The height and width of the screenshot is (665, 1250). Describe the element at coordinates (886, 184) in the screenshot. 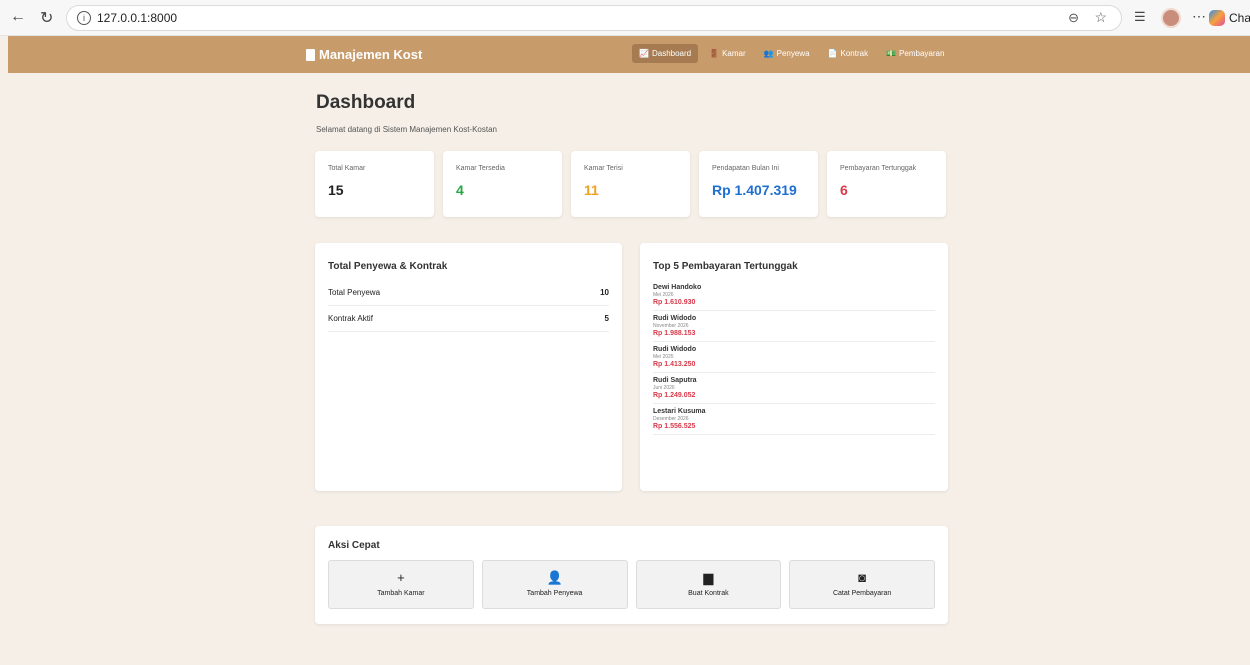

I see `stat-card-tertunggak: Pembayaran Tertunggak 6` at that location.